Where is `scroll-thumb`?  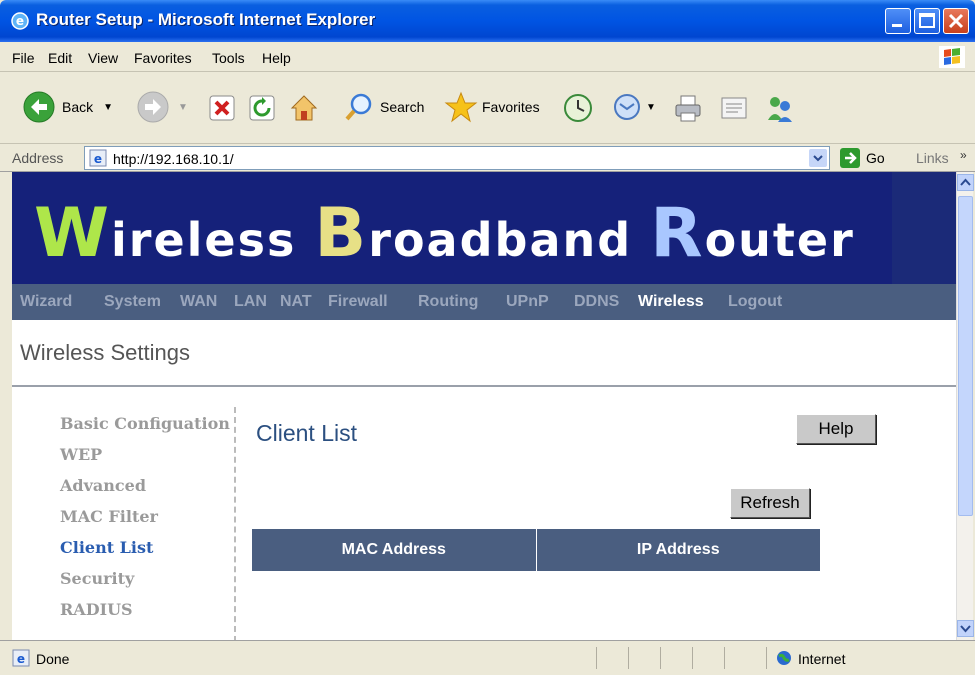
scroll-thumb is located at coordinates (965, 356).